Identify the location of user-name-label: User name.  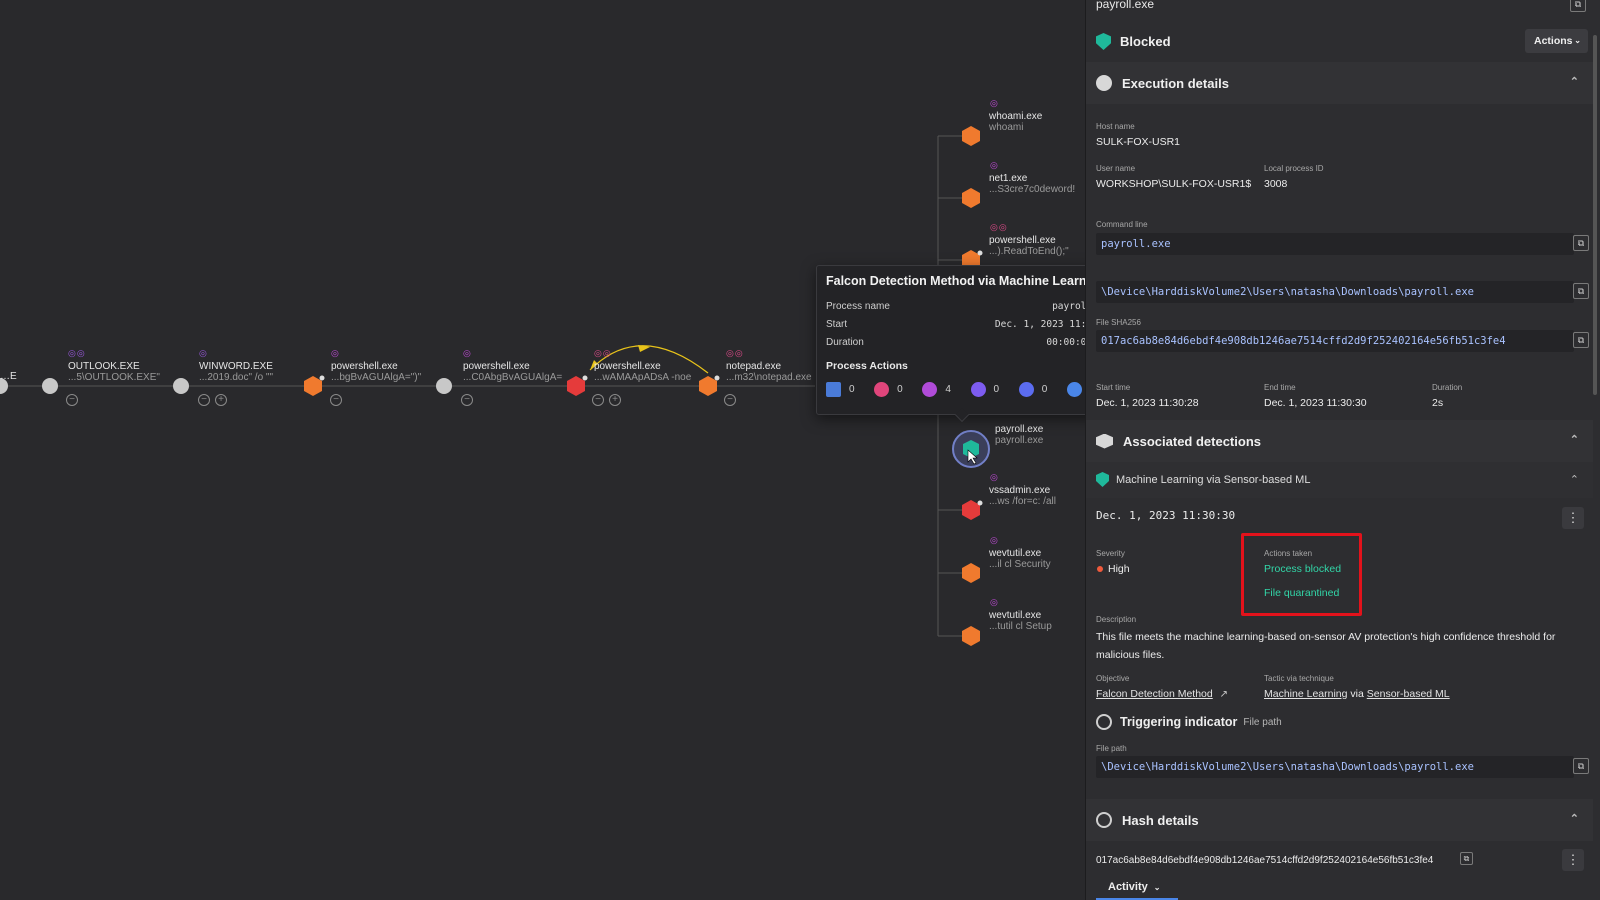
(1116, 168).